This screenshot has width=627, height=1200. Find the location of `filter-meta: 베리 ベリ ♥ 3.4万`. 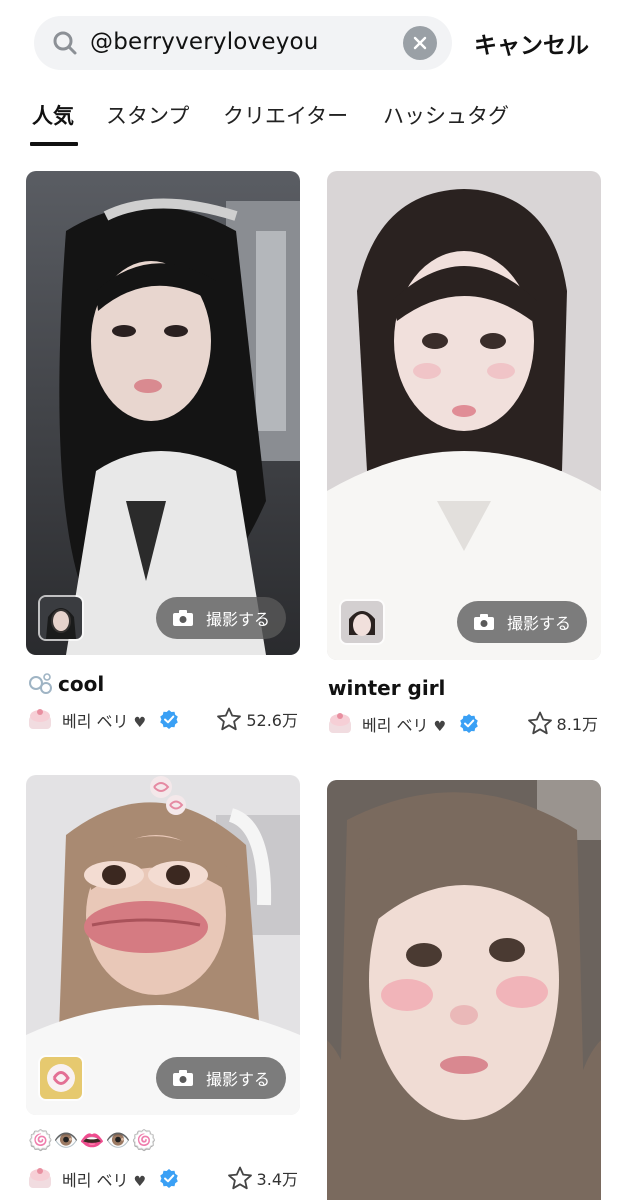

filter-meta: 베리 ベリ ♥ 3.4万 is located at coordinates (162, 1179).